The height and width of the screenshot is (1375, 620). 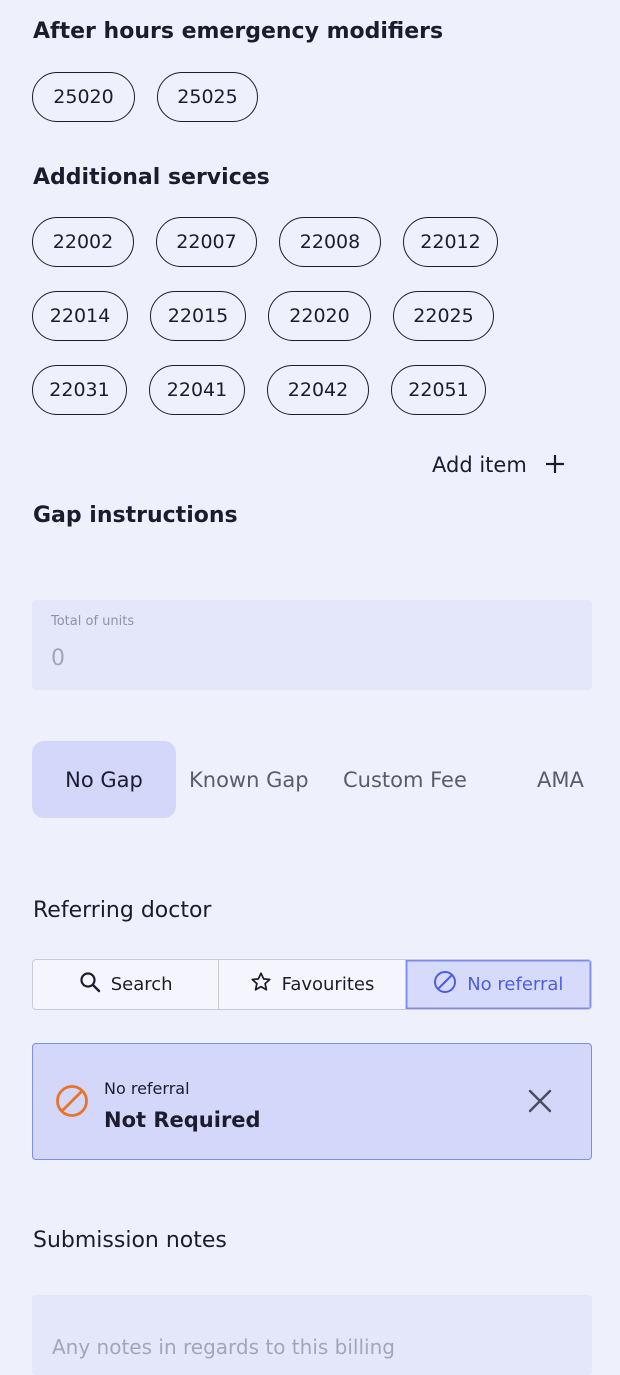 I want to click on referral-card-value: Not Required, so click(x=182, y=1120).